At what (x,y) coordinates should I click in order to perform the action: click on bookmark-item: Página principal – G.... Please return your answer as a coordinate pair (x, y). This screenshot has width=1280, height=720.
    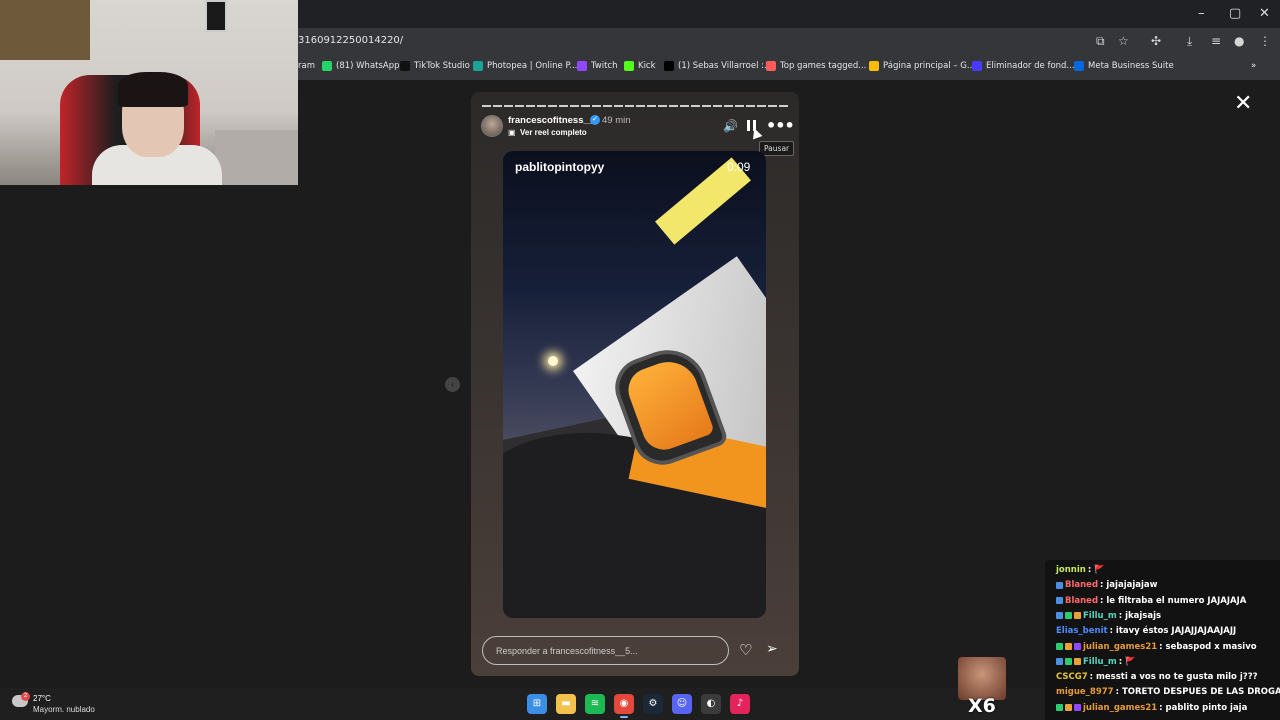
    Looking at the image, I should click on (922, 66).